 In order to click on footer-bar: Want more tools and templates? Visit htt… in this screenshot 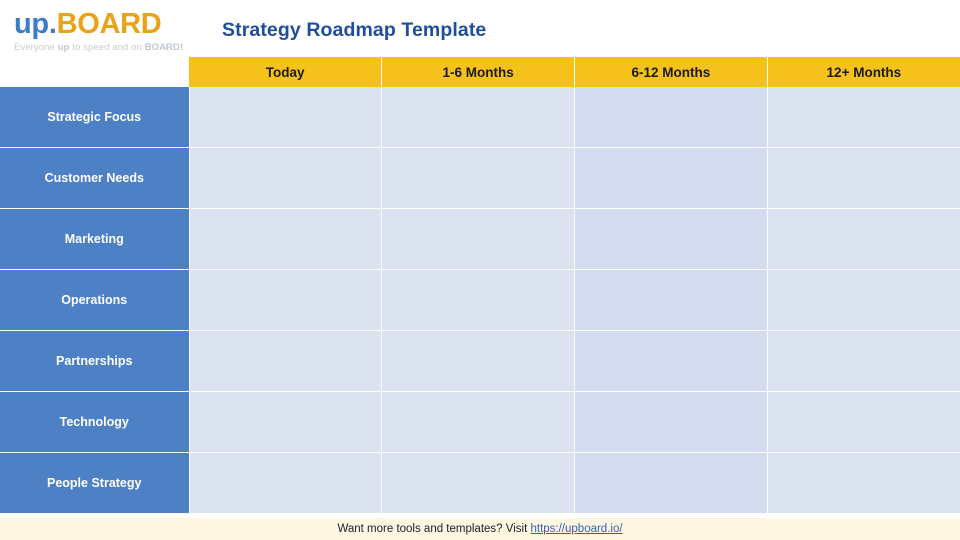, I will do `click(480, 529)`.